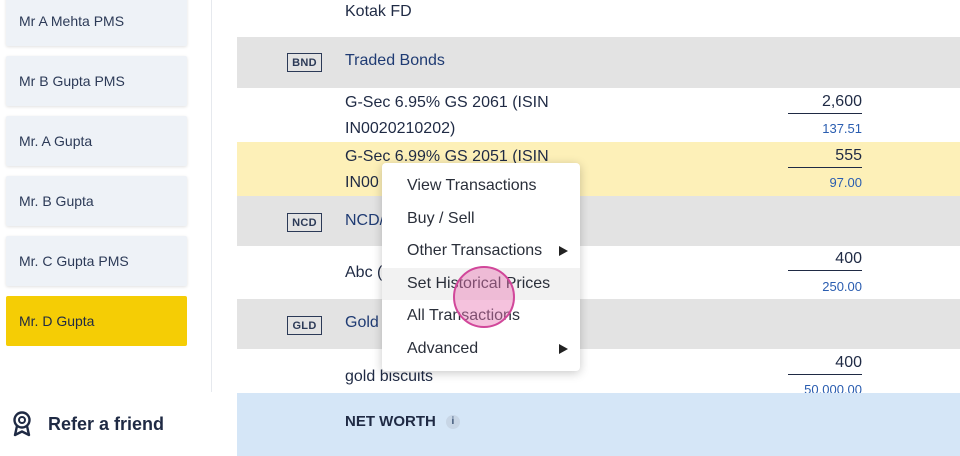 This screenshot has width=960, height=456. I want to click on menu-item-other-transactions: Other Transactions, so click(481, 251).